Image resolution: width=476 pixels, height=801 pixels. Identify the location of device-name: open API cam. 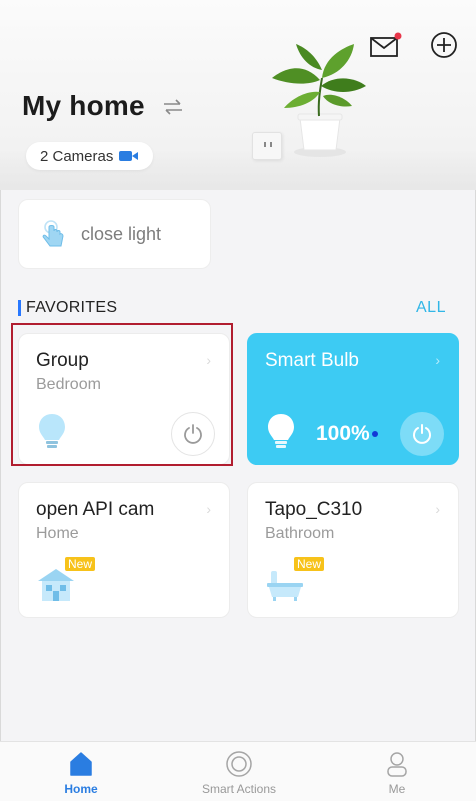
(95, 509).